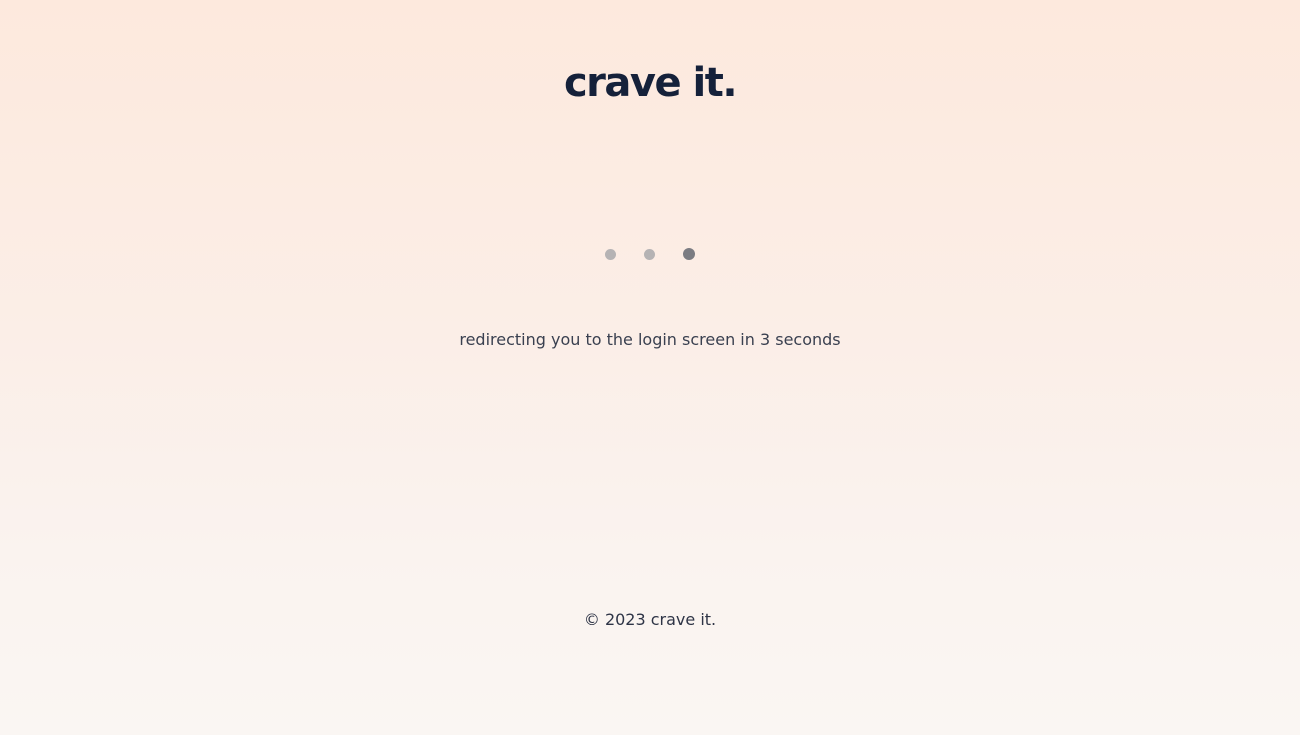 The width and height of the screenshot is (1300, 735). What do you see at coordinates (689, 254) in the screenshot?
I see `loading-dot-3-active` at bounding box center [689, 254].